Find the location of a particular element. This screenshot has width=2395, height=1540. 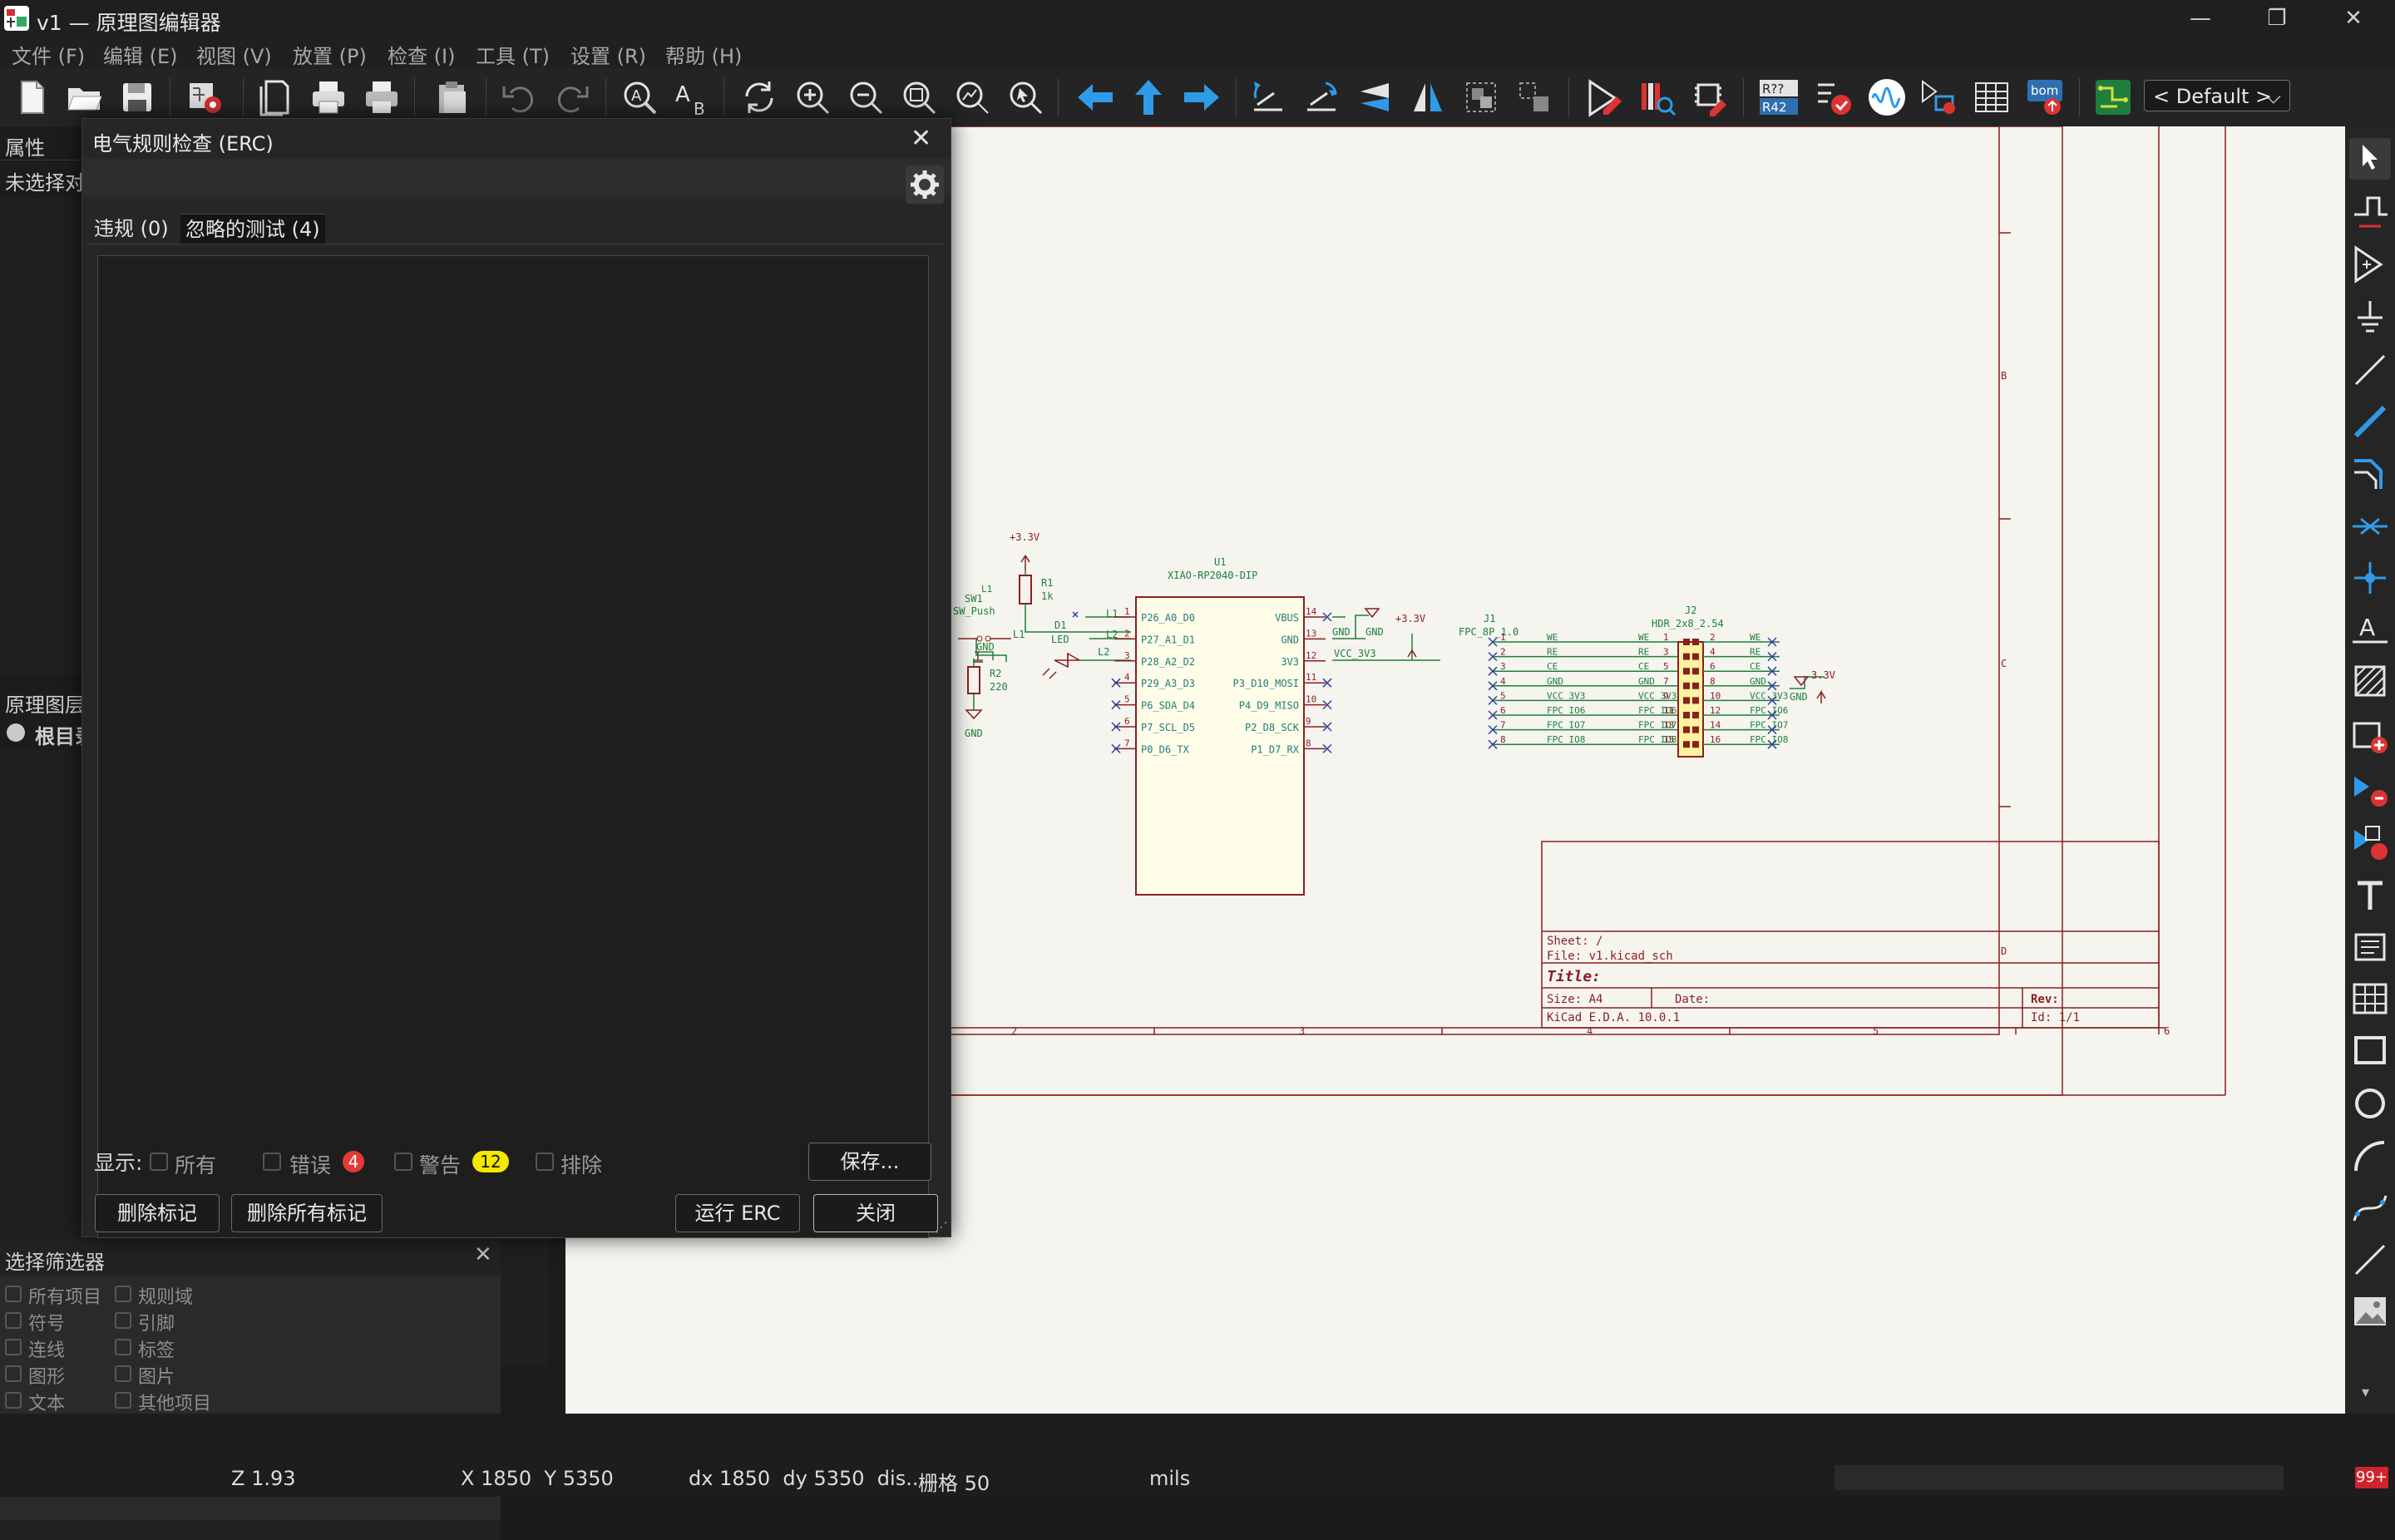

menu-edit: 编辑 (E) is located at coordinates (140, 55).